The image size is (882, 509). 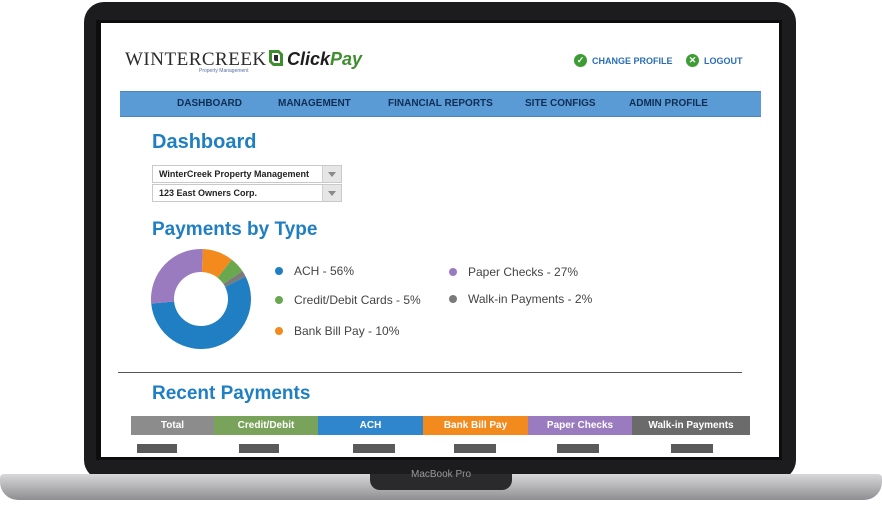 What do you see at coordinates (324, 271) in the screenshot?
I see `legend-label: ACH - 56%` at bounding box center [324, 271].